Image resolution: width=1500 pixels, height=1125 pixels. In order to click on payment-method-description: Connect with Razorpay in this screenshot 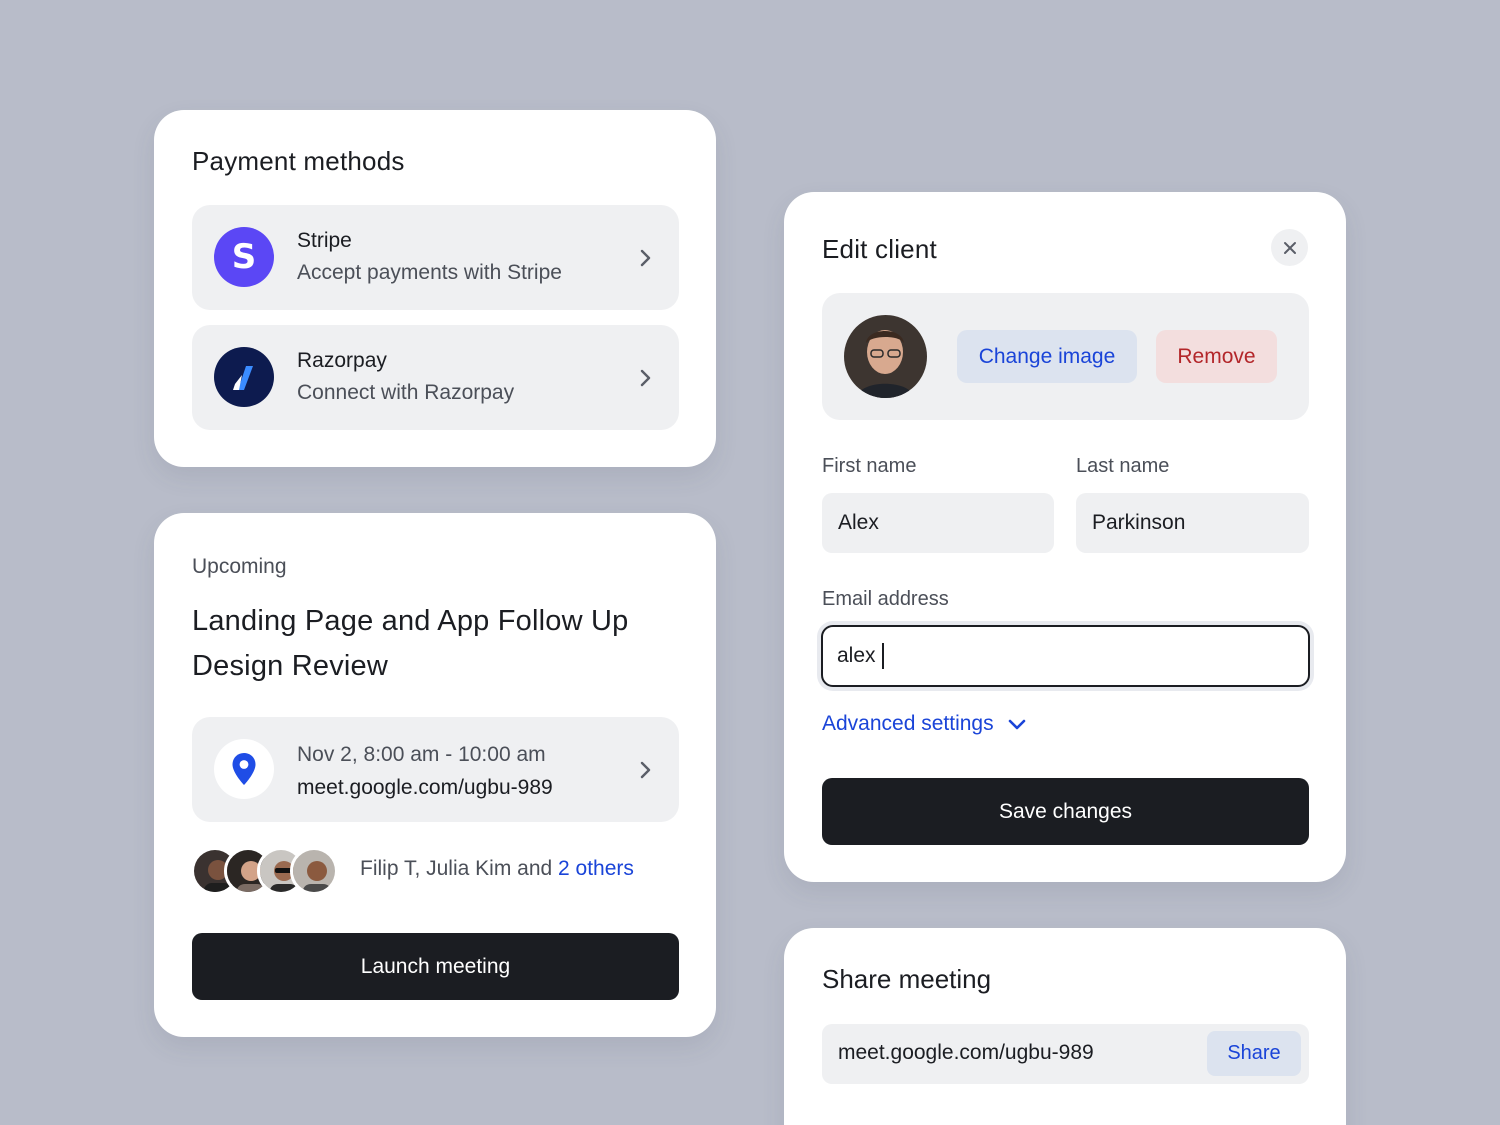, I will do `click(406, 392)`.